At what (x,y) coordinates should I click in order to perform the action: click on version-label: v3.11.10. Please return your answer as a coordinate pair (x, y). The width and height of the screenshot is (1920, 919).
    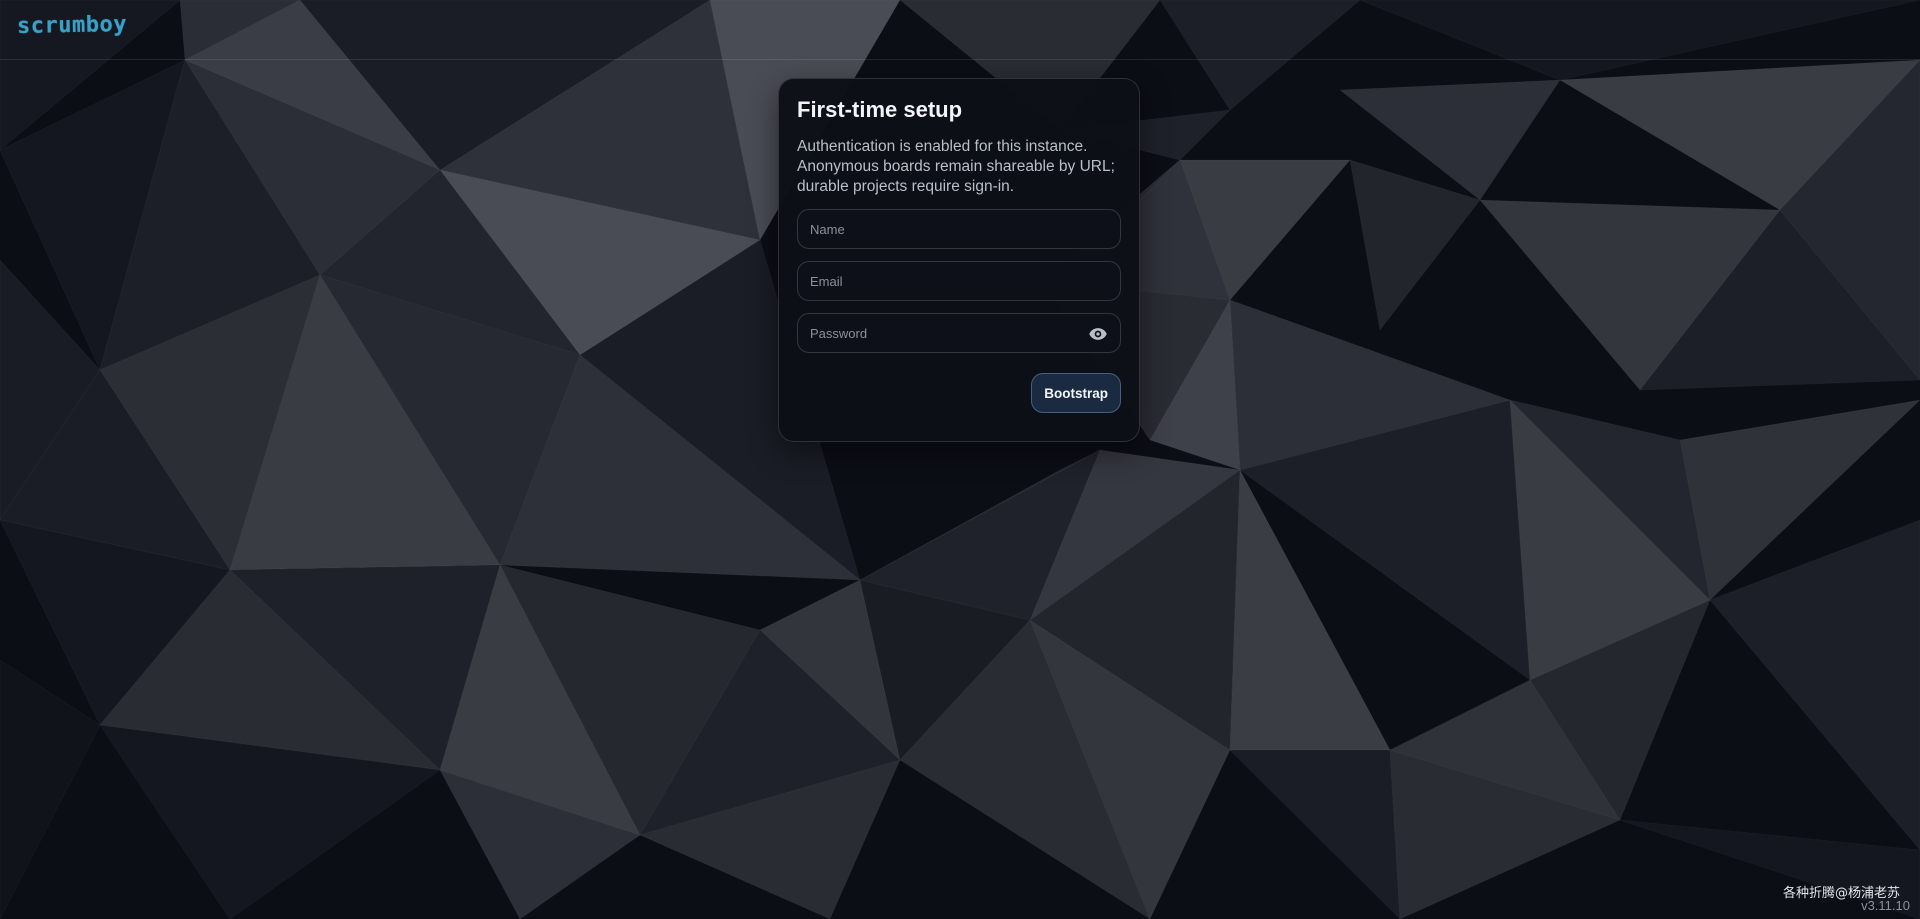
    Looking at the image, I should click on (1885, 905).